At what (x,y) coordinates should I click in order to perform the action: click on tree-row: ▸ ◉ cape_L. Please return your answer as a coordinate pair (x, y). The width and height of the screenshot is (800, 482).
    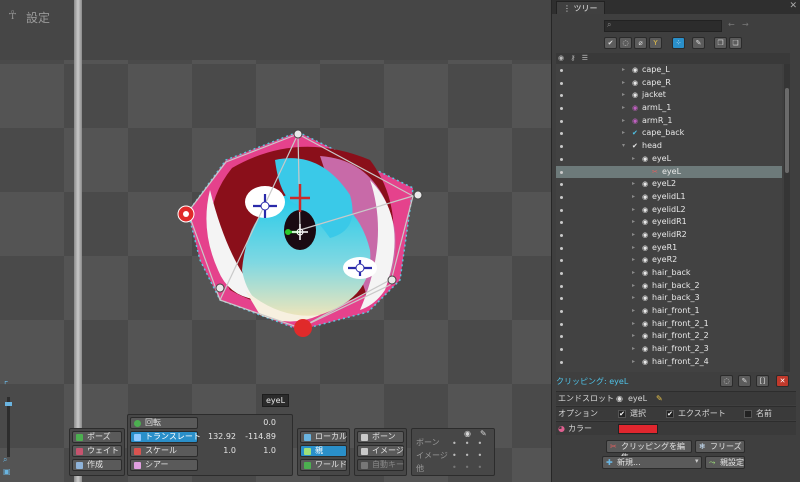
    Looking at the image, I should click on (669, 70).